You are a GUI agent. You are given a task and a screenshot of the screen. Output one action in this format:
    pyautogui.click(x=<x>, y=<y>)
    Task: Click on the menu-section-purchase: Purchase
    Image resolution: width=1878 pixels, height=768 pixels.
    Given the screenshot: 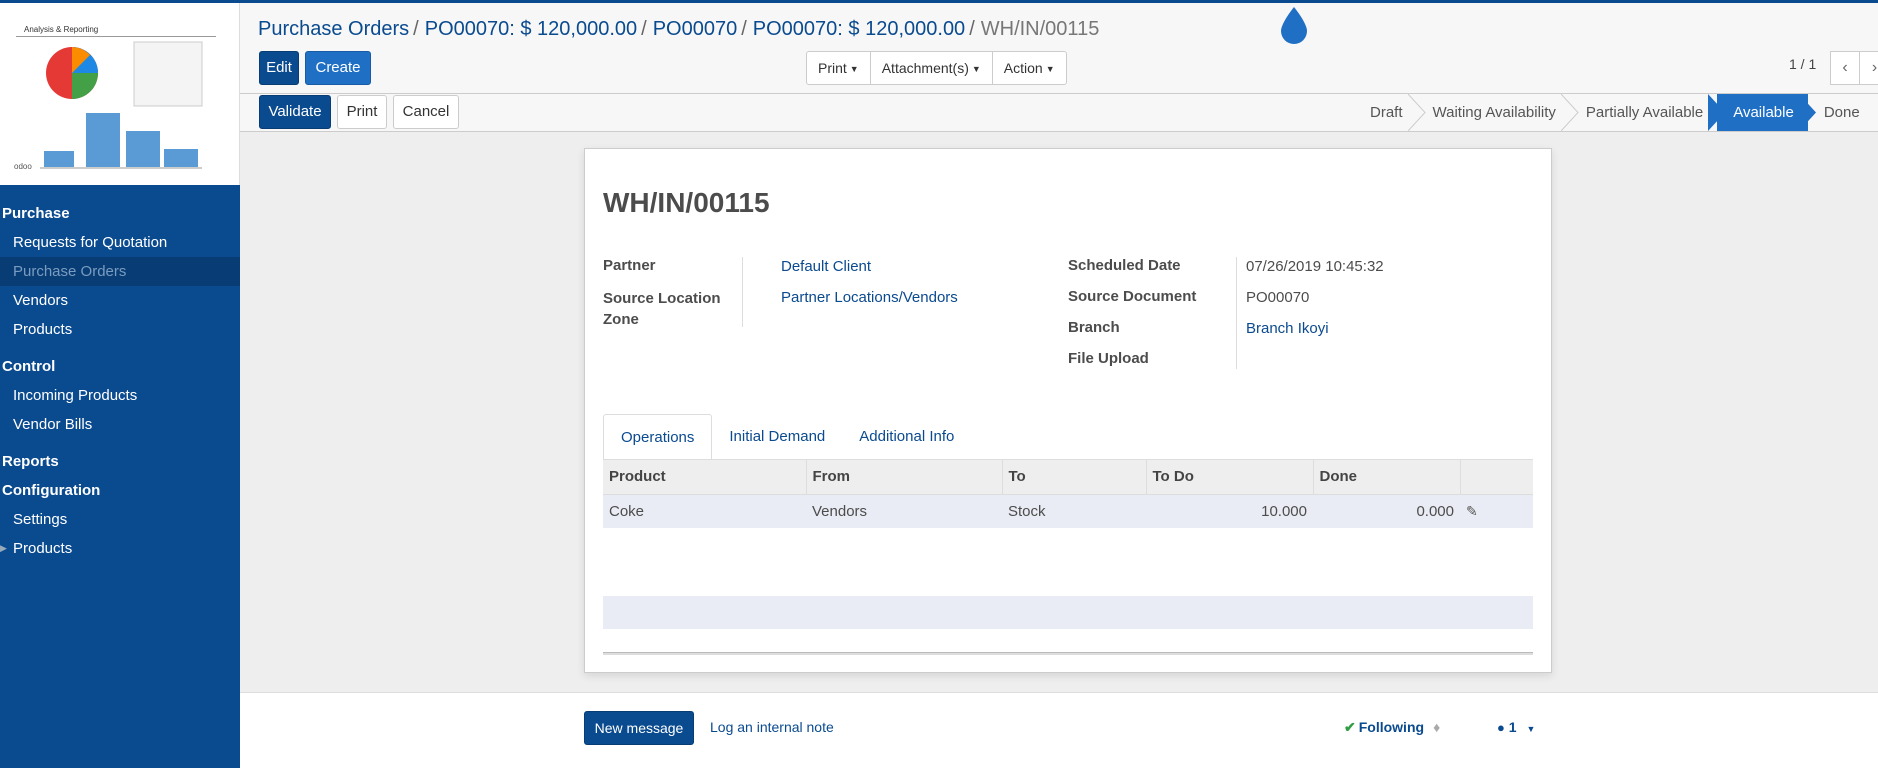 What is the action you would take?
    pyautogui.click(x=36, y=213)
    